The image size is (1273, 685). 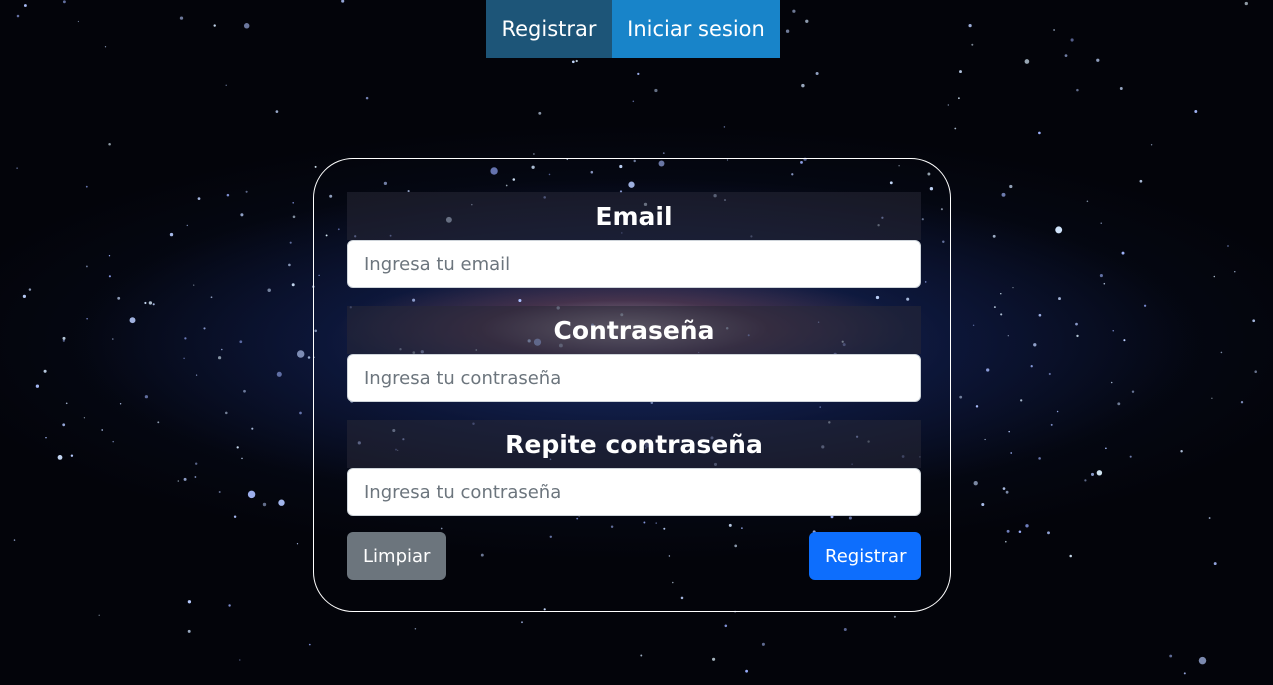 What do you see at coordinates (696, 29) in the screenshot?
I see `nav-login-button: Iniciar sesion` at bounding box center [696, 29].